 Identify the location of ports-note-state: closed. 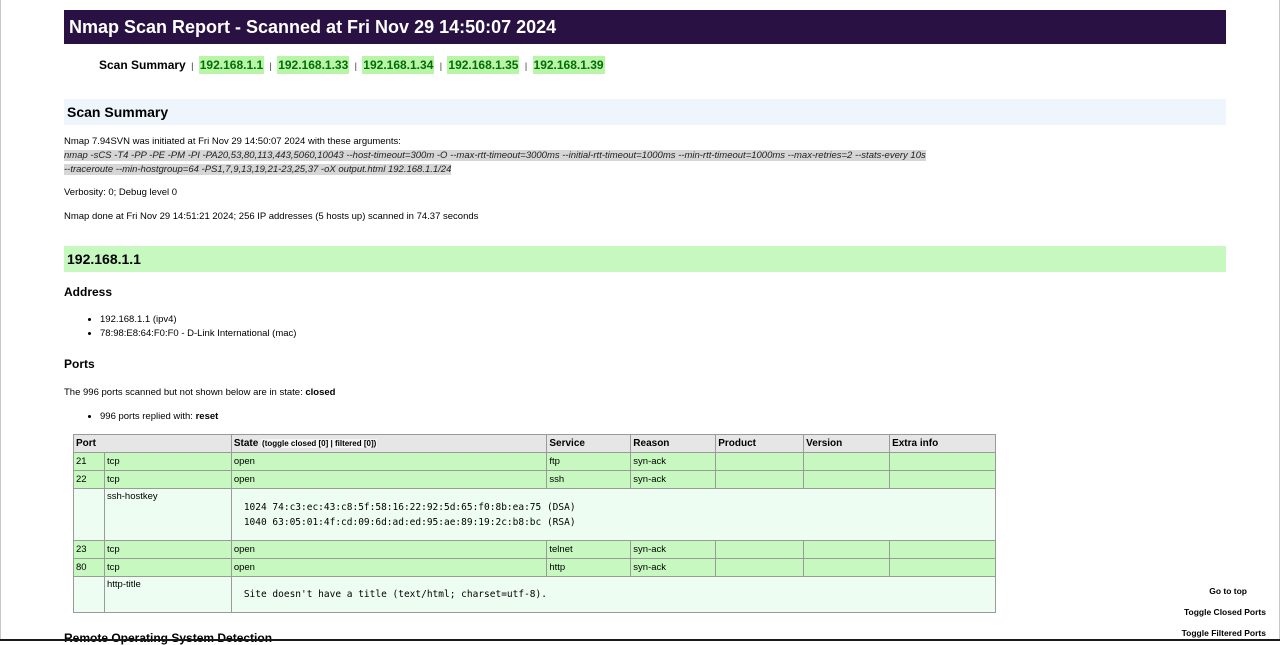
(320, 392).